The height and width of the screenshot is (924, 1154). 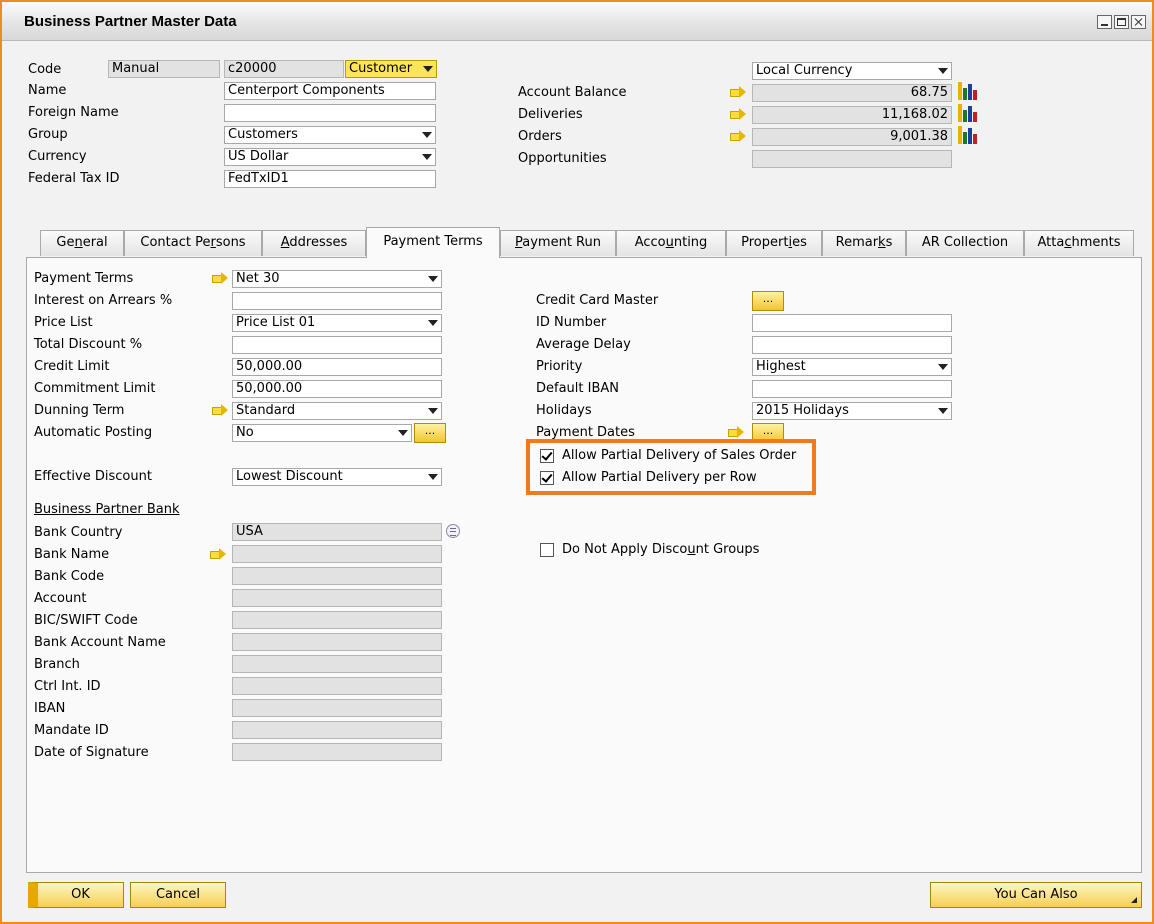 I want to click on credit-card-master-label: Credit Card Master, so click(x=597, y=300).